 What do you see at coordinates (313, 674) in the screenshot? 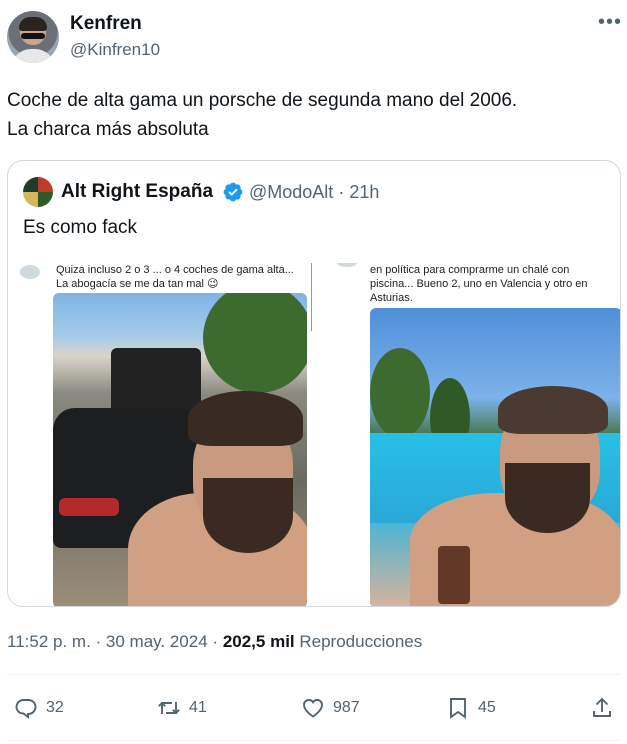
I see `divider-top` at bounding box center [313, 674].